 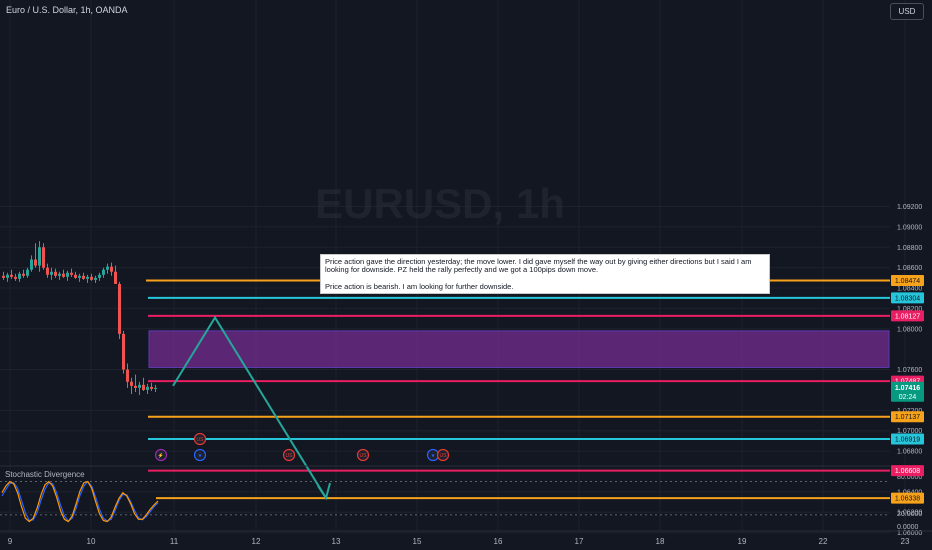 What do you see at coordinates (907, 281) in the screenshot?
I see `level-price-label: 1.08474` at bounding box center [907, 281].